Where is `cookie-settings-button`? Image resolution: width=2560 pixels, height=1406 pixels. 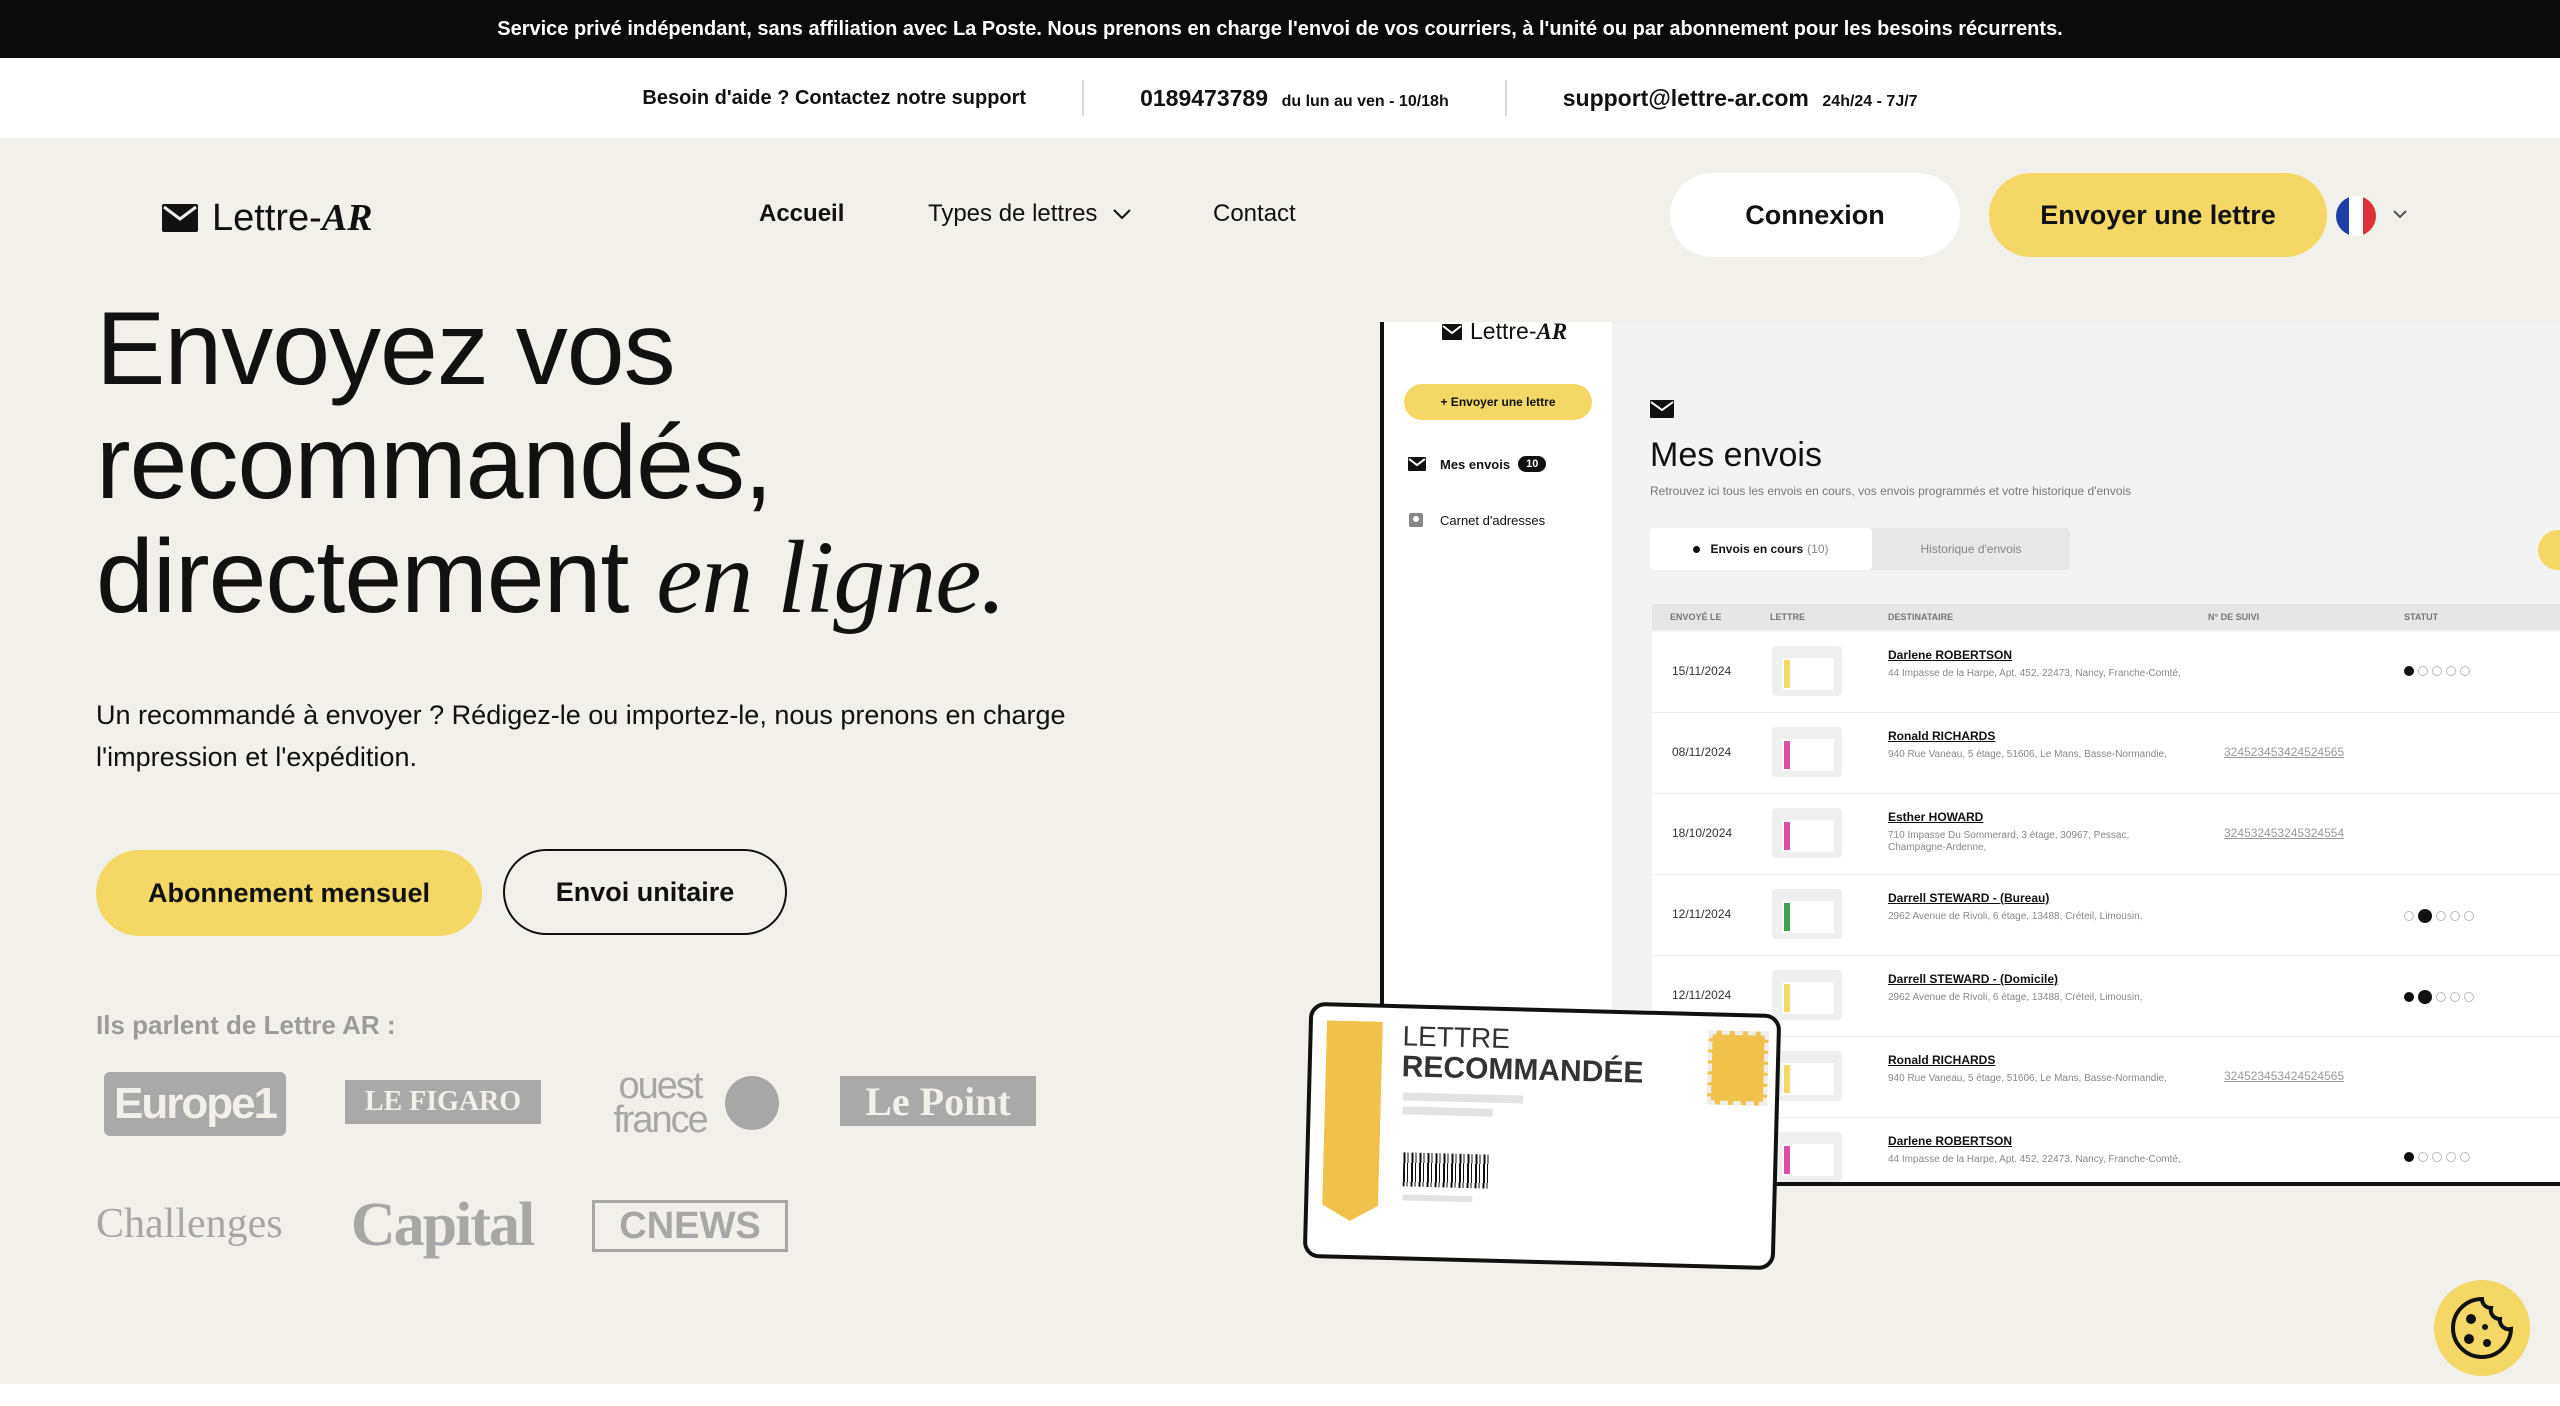 cookie-settings-button is located at coordinates (2482, 1328).